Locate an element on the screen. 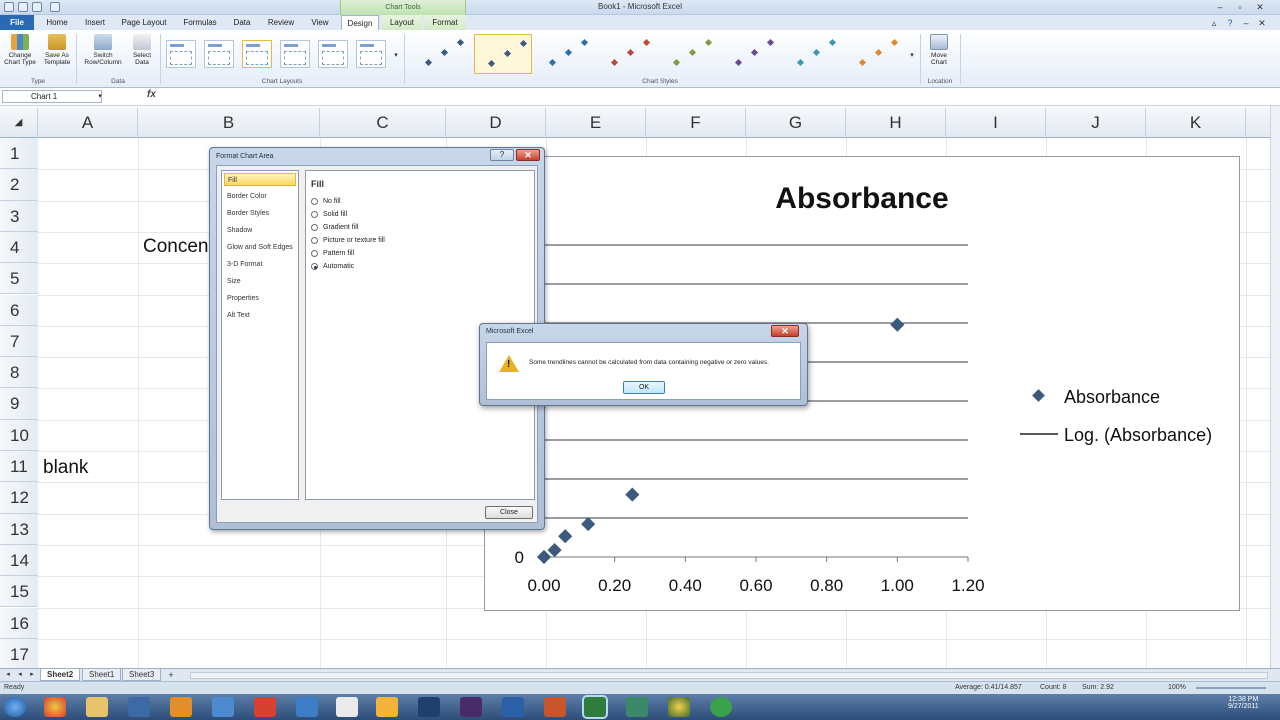  row-header-16: 16 is located at coordinates (19, 623).